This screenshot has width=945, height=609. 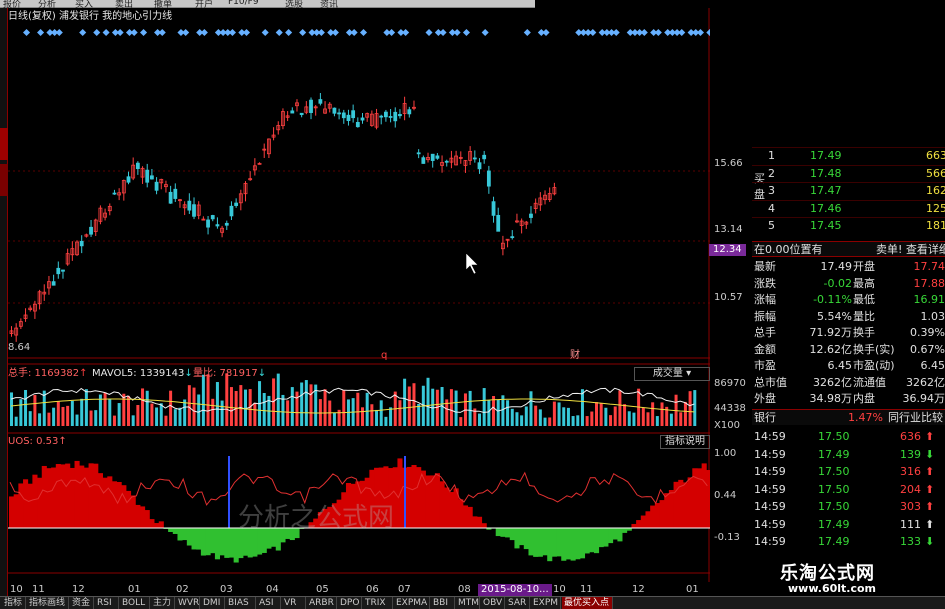 What do you see at coordinates (241, 603) in the screenshot?
I see `indicator-tab: BIAS` at bounding box center [241, 603].